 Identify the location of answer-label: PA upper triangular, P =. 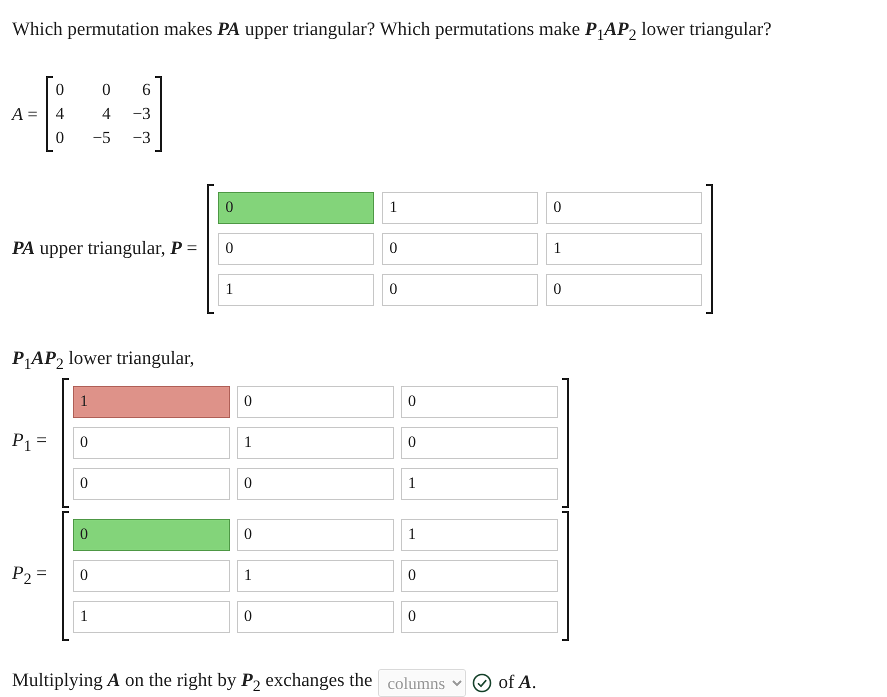
(105, 249).